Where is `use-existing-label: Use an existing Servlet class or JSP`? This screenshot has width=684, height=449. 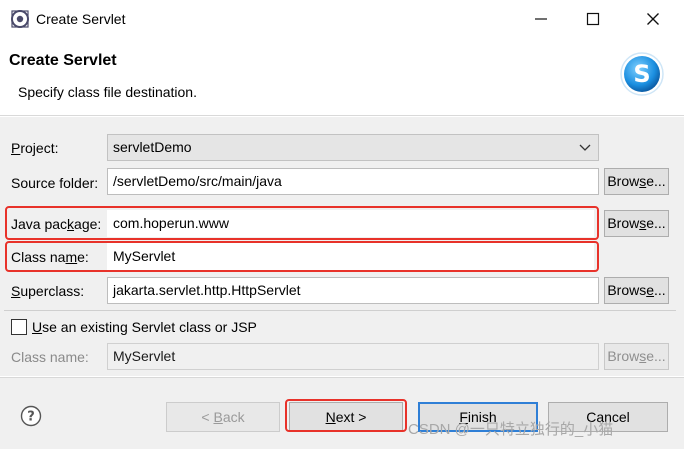 use-existing-label: Use an existing Servlet class or JSP is located at coordinates (144, 327).